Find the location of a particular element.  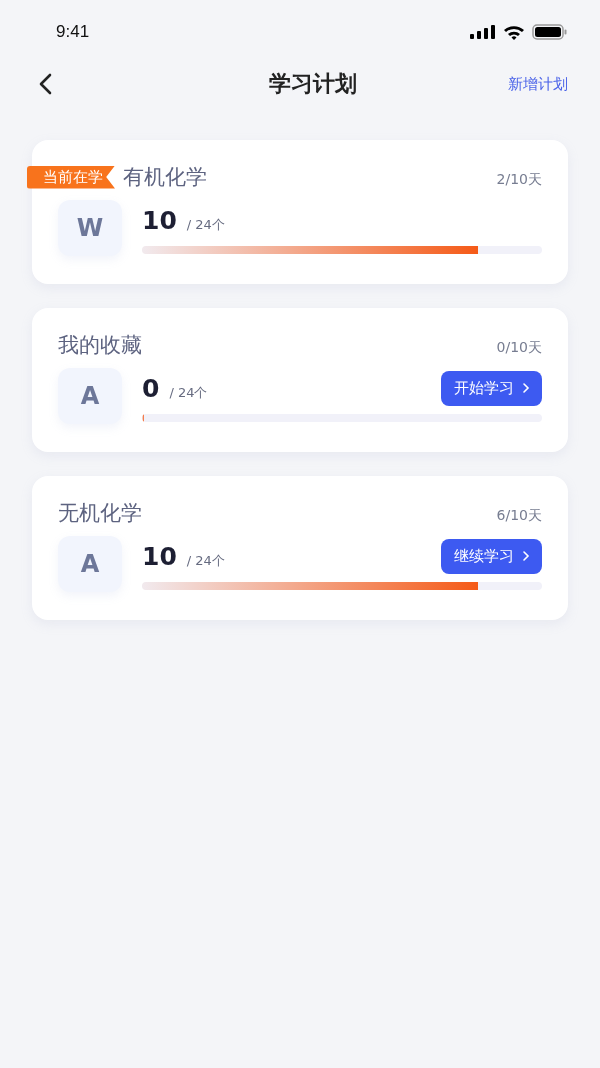

plan-avatar: W is located at coordinates (90, 228).